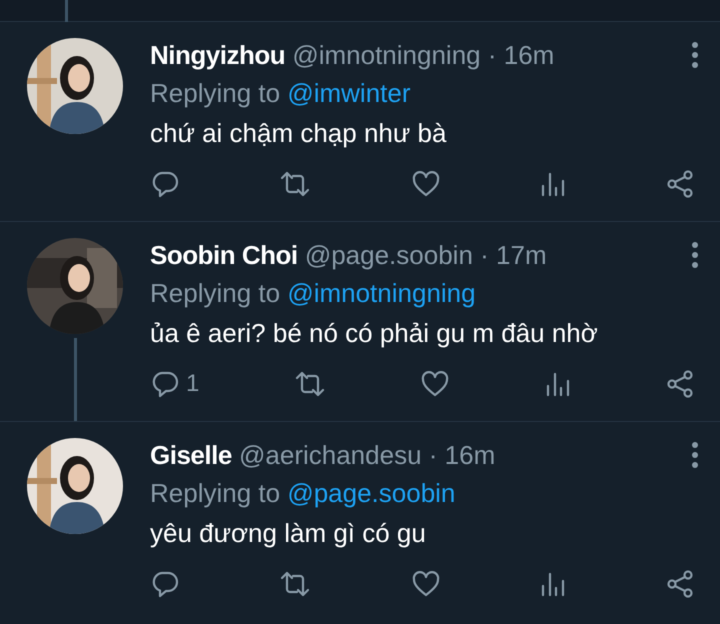 Image resolution: width=720 pixels, height=624 pixels. I want to click on reply-count: 1, so click(193, 384).